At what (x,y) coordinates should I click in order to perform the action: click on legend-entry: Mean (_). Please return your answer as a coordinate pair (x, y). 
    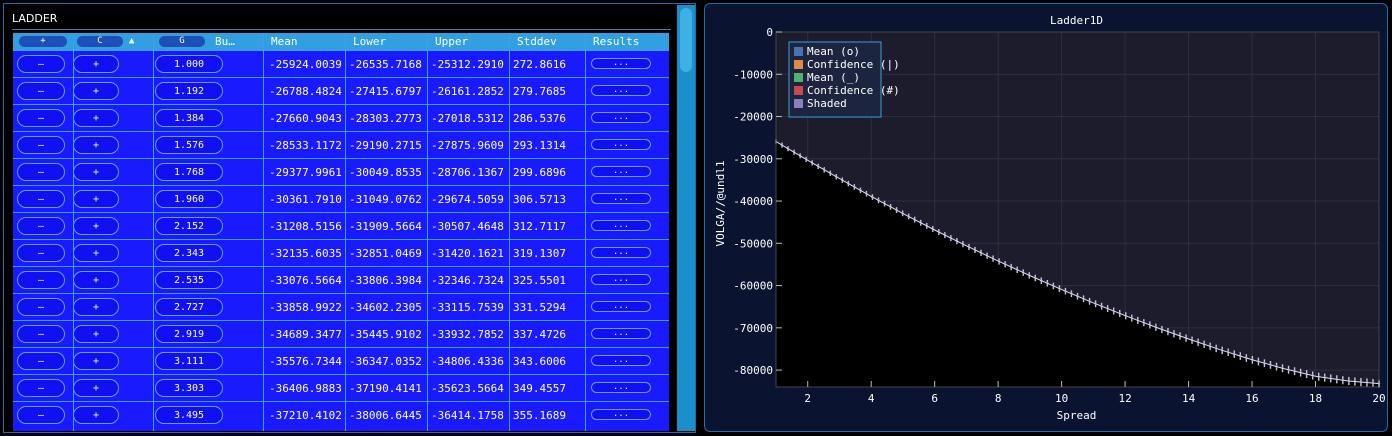
    Looking at the image, I should click on (833, 77).